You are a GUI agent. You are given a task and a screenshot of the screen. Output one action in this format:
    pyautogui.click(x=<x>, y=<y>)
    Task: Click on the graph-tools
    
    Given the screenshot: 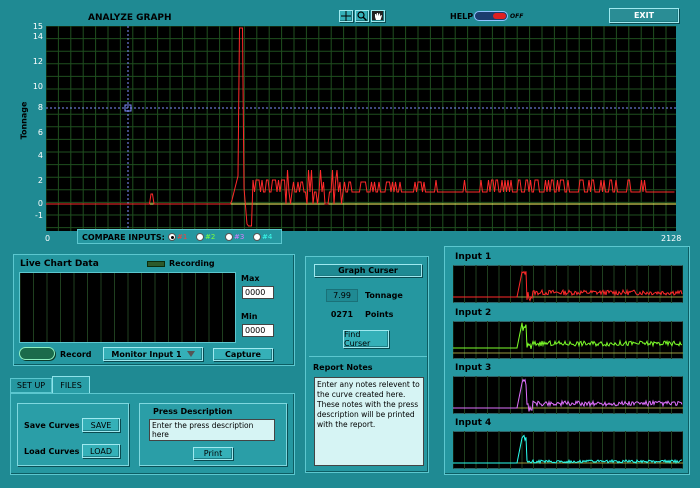 What is the action you would take?
    pyautogui.click(x=363, y=16)
    